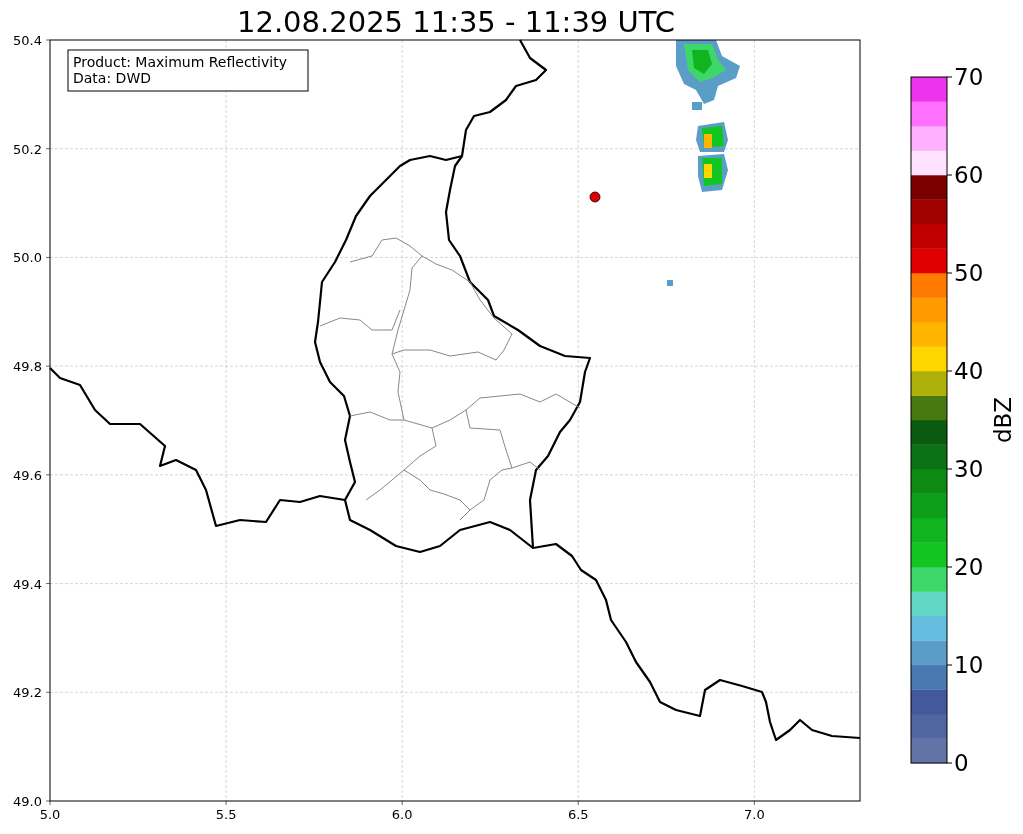 The image size is (1023, 834). What do you see at coordinates (754, 814) in the screenshot?
I see `longitude-label: 7.0` at bounding box center [754, 814].